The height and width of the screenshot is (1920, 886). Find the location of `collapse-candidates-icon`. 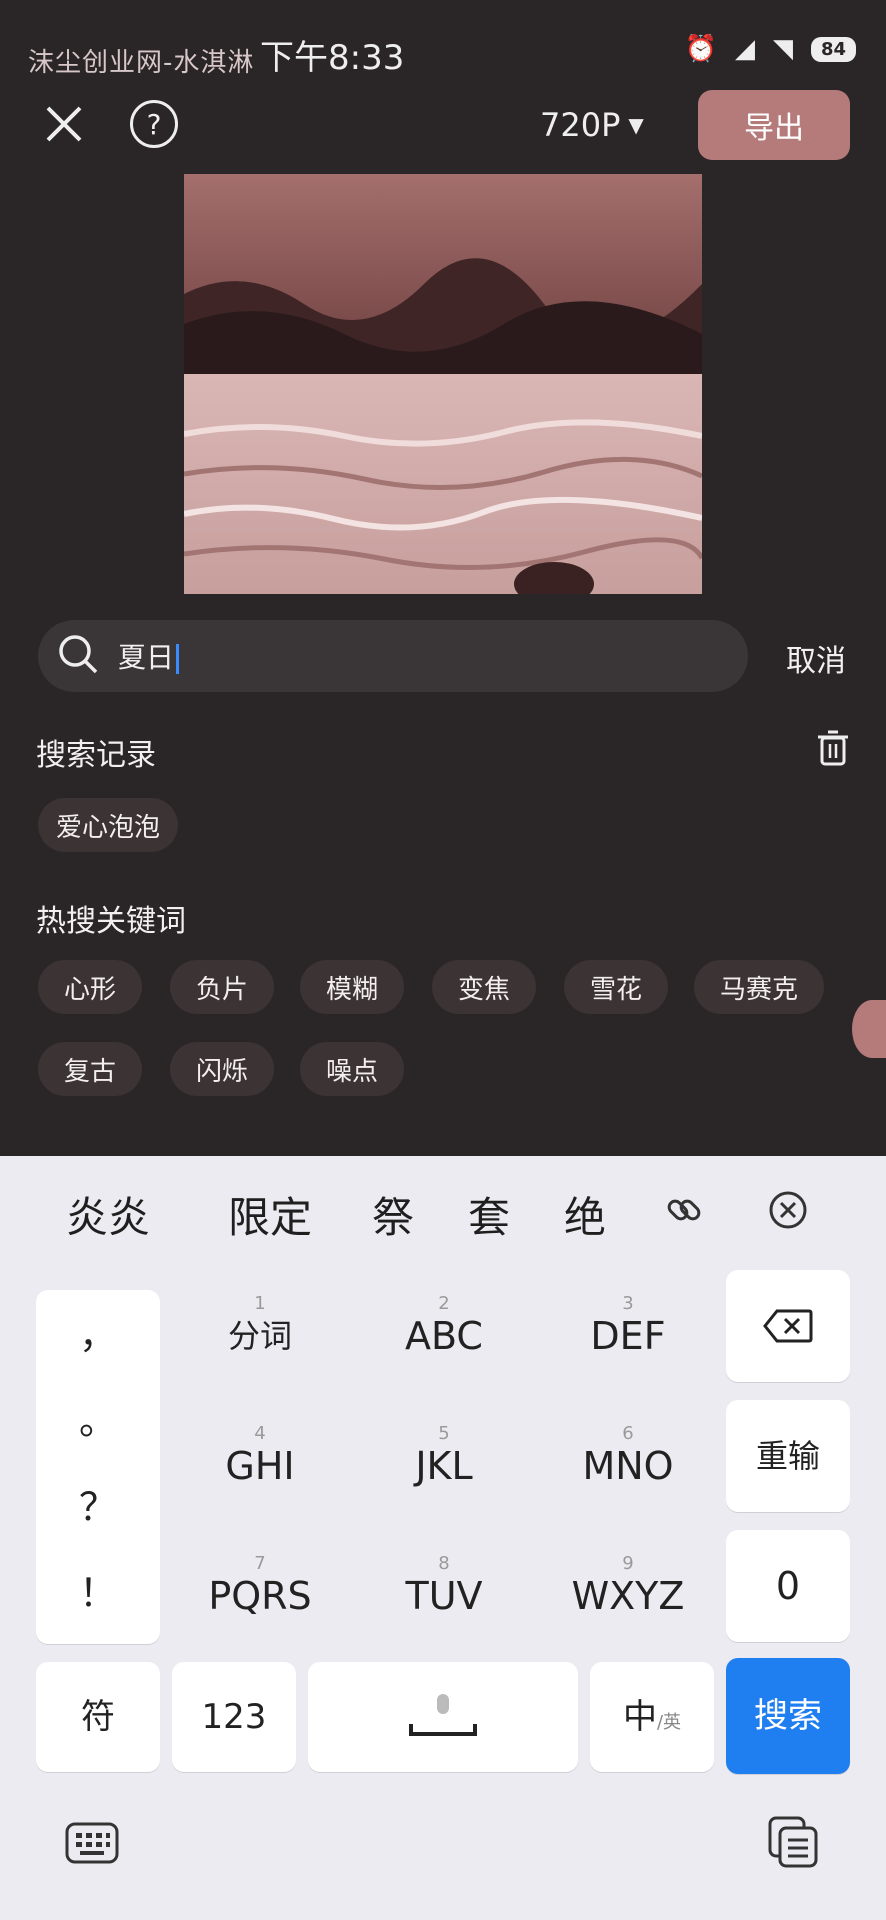

collapse-candidates-icon is located at coordinates (788, 1210).